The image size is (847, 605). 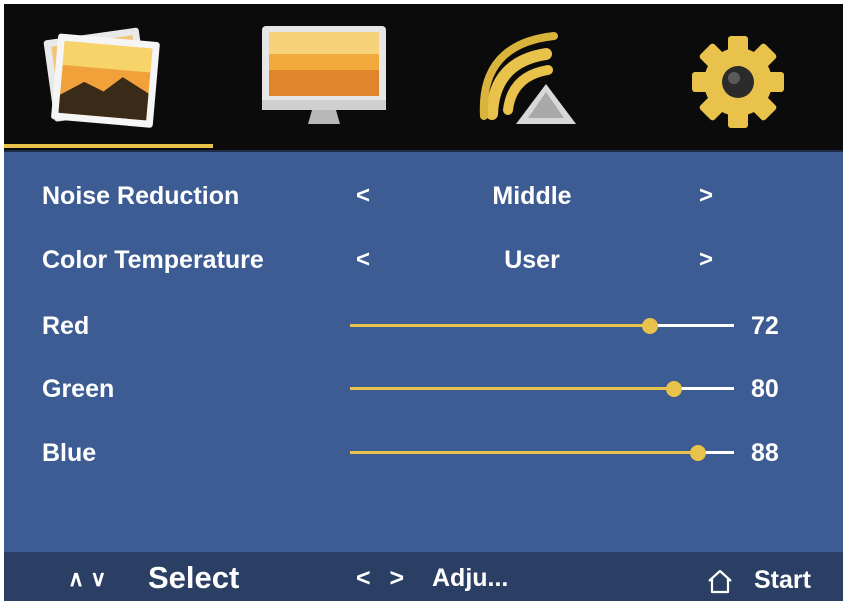 I want to click on green-slider-handle, so click(x=674, y=389).